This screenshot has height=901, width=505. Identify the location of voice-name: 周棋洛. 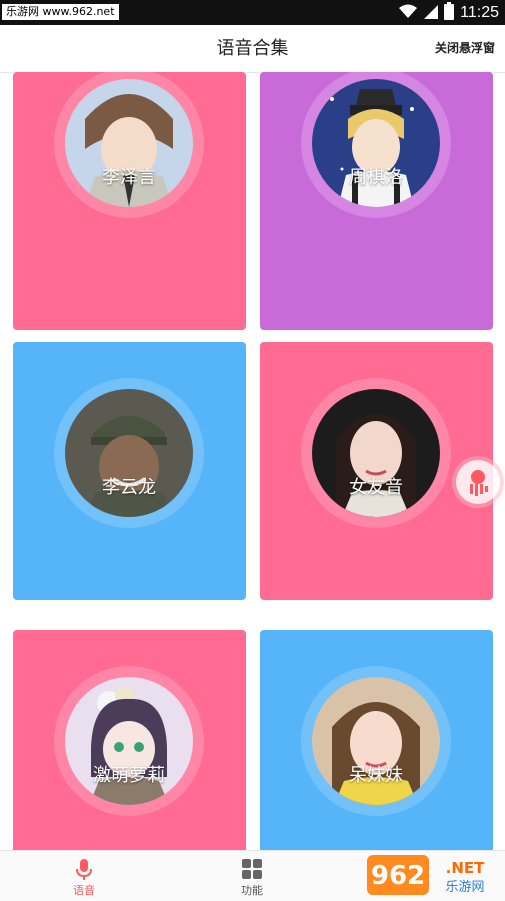
(376, 177).